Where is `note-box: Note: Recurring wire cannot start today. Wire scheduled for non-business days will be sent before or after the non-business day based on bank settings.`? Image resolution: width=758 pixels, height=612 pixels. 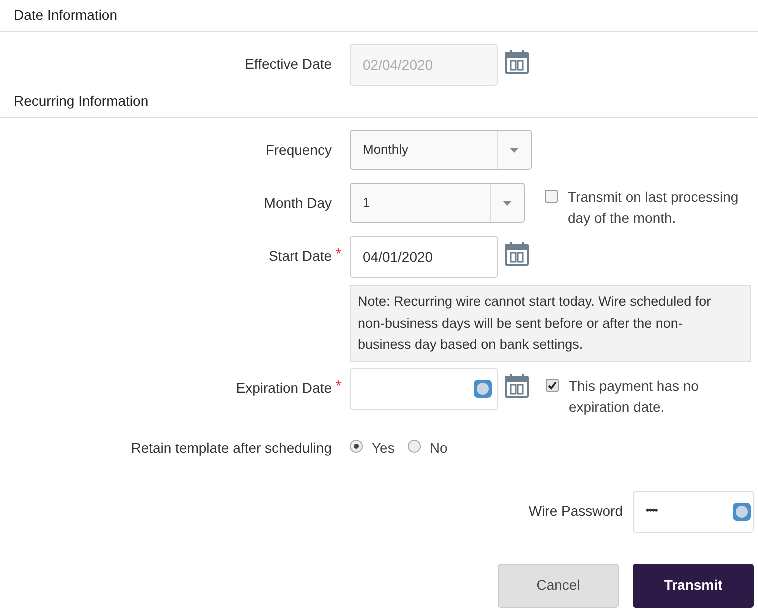 note-box: Note: Recurring wire cannot start today. Wire scheduled for non-business days will be sent before or after the non-business day based on bank settings. is located at coordinates (550, 323).